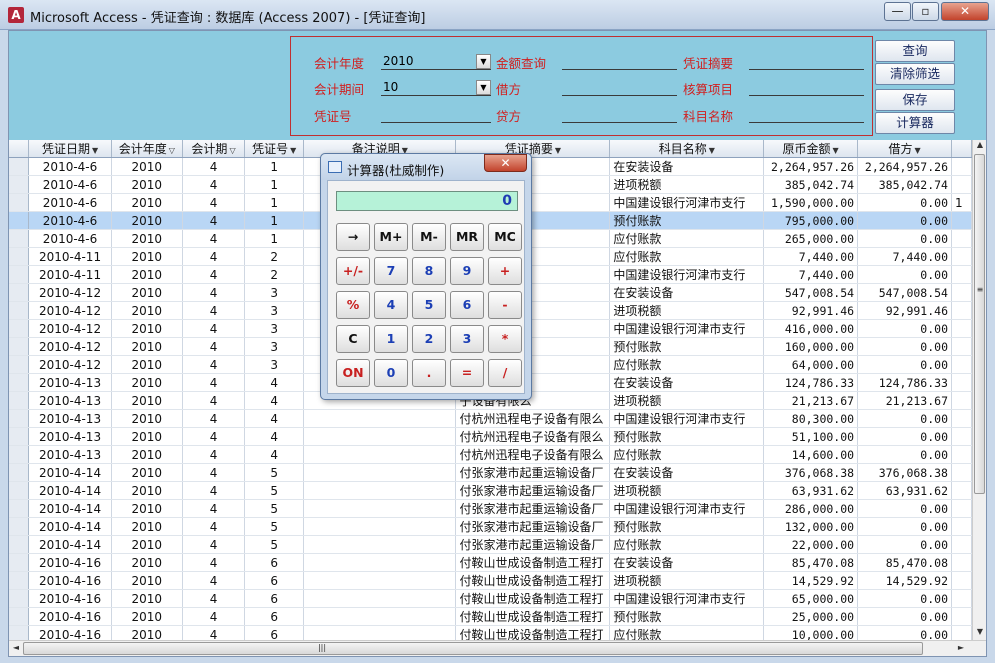 The image size is (995, 663). I want to click on table-cell: 付杭州迅程电子设备有限么, so click(533, 454).